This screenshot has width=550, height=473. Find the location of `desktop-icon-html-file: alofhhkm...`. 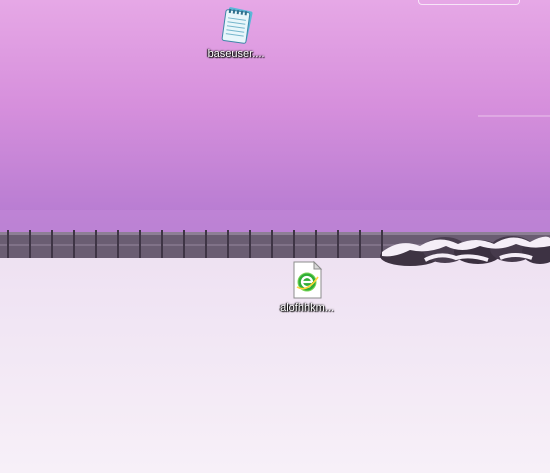

desktop-icon-html-file: alofhhkm... is located at coordinates (307, 287).